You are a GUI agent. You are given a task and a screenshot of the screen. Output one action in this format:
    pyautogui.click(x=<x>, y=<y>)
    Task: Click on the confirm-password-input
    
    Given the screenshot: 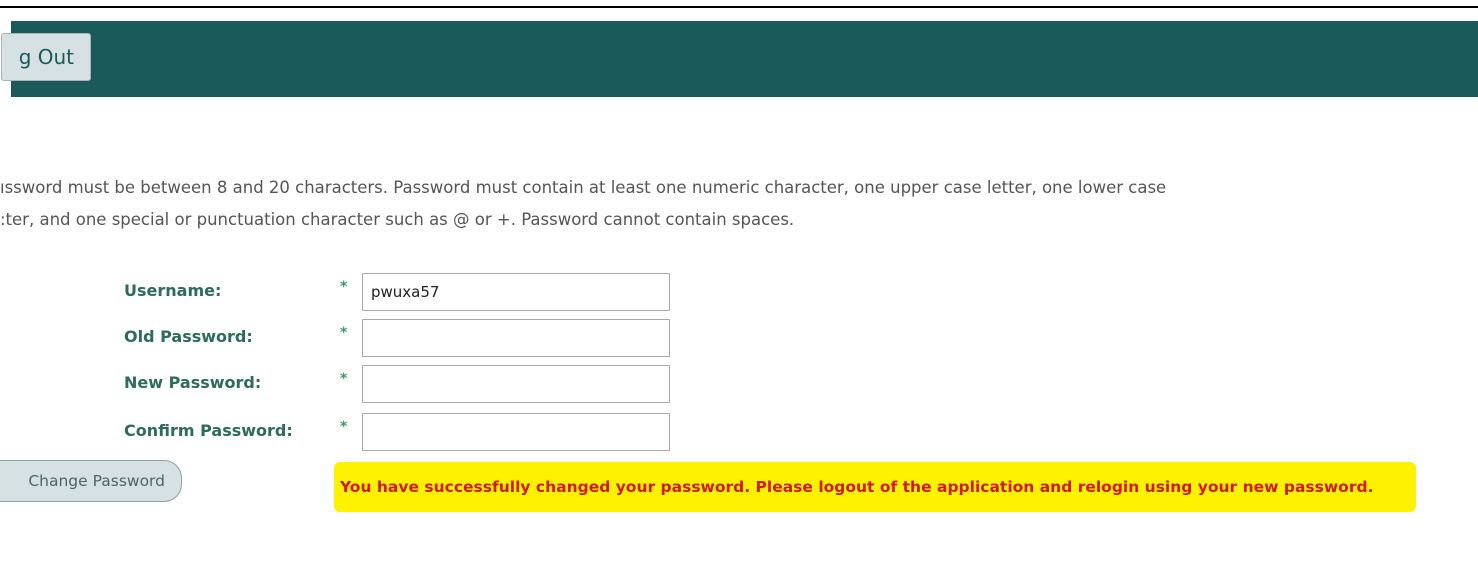 What is the action you would take?
    pyautogui.click(x=516, y=432)
    